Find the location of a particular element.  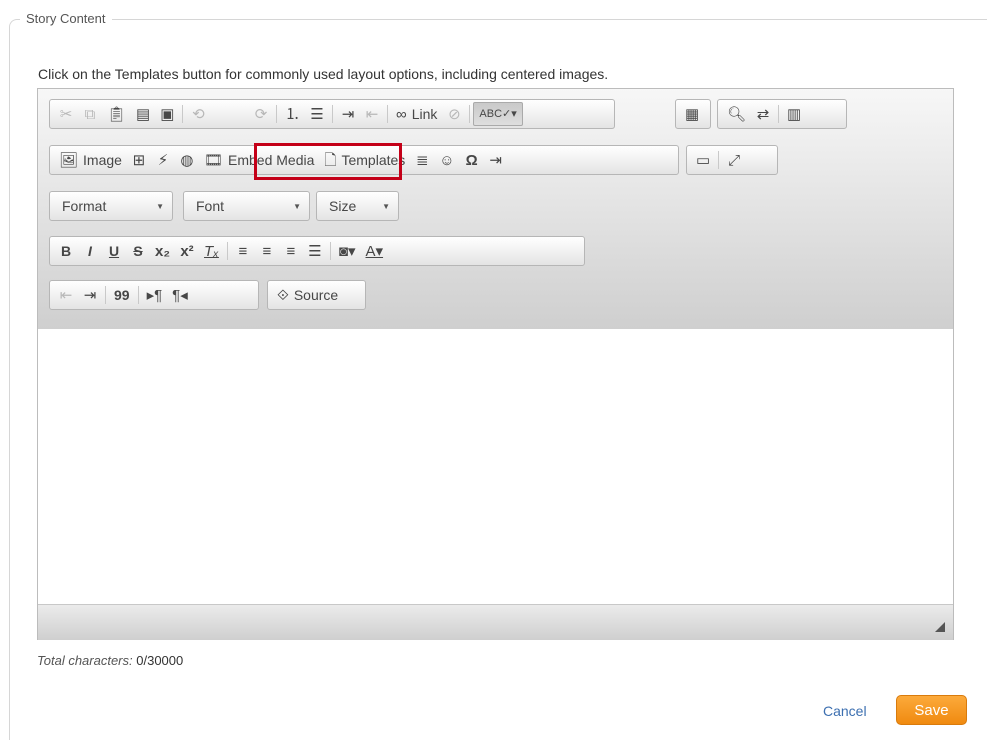

save-button: Save is located at coordinates (931, 710).